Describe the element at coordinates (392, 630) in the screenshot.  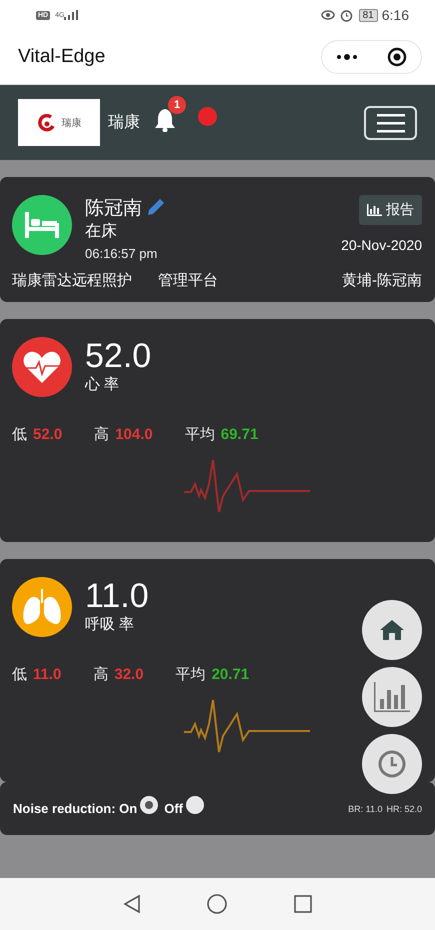
I see `home-icon` at that location.